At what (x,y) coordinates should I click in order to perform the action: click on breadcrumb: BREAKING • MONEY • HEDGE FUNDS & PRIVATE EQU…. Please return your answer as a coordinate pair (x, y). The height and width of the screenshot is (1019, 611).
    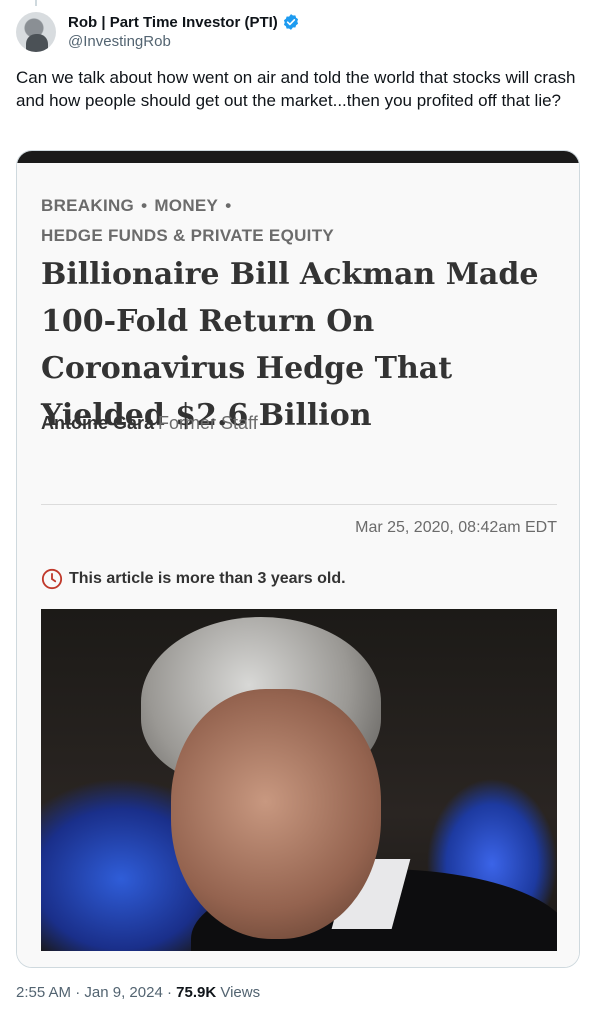
    Looking at the image, I should click on (301, 221).